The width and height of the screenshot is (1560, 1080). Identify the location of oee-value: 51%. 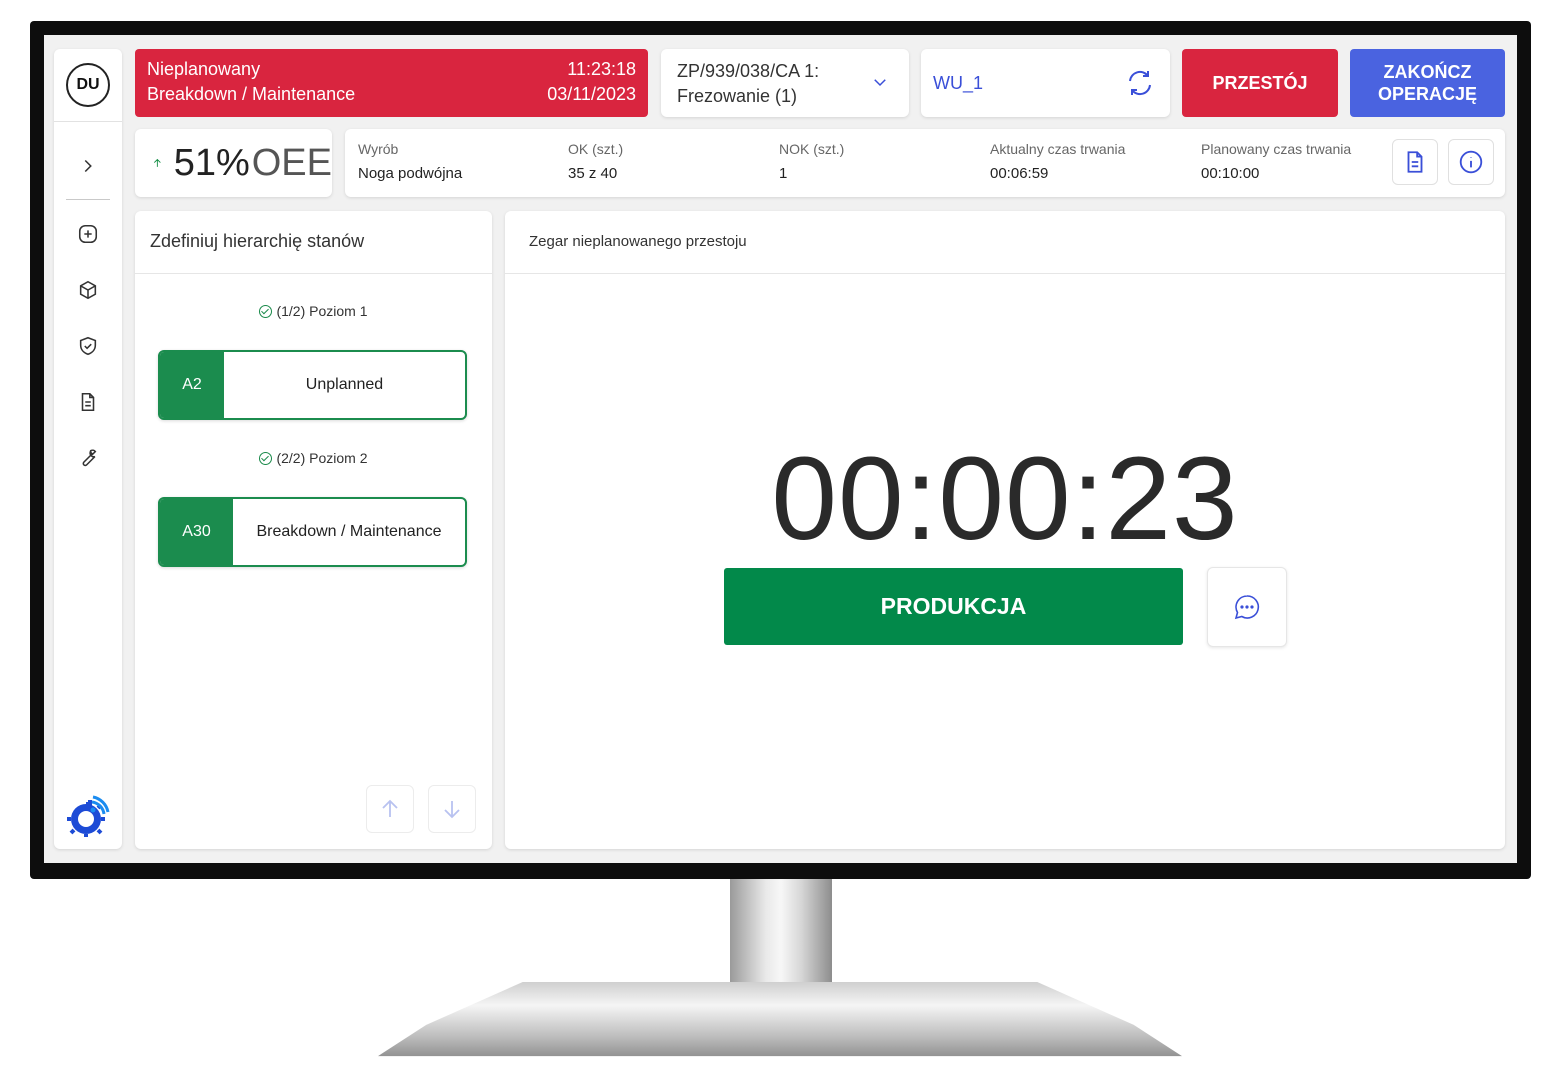
(211, 162).